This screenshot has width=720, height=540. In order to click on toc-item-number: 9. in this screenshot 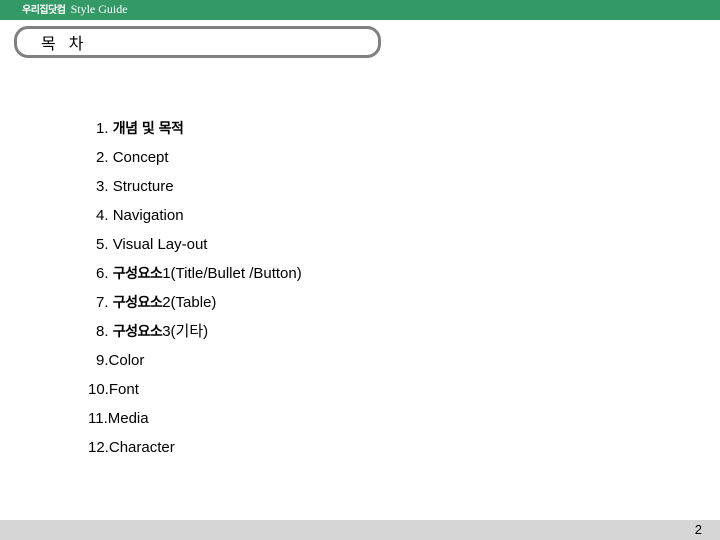, I will do `click(102, 360)`.